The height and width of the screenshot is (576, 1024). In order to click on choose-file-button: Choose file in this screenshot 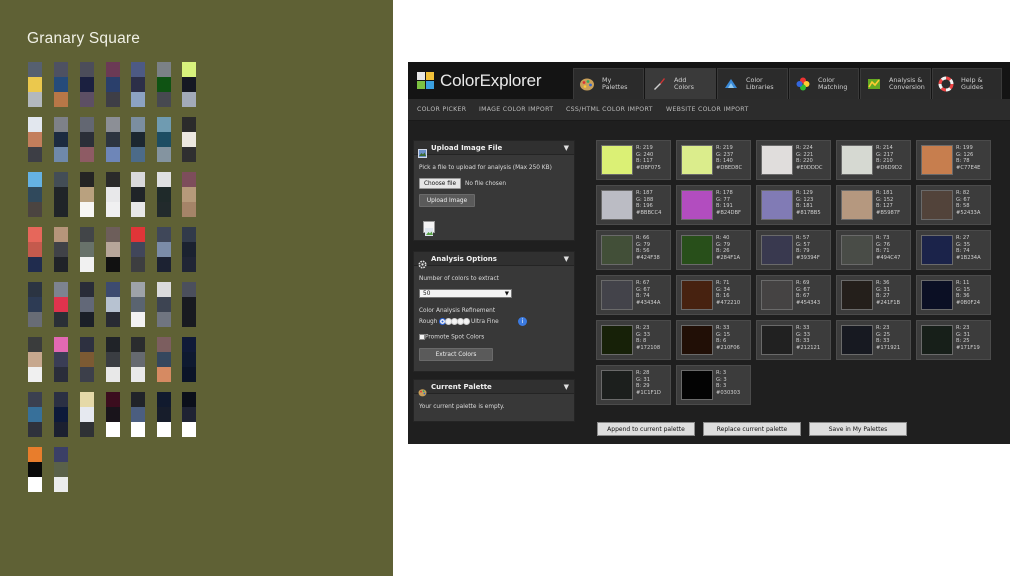, I will do `click(440, 183)`.